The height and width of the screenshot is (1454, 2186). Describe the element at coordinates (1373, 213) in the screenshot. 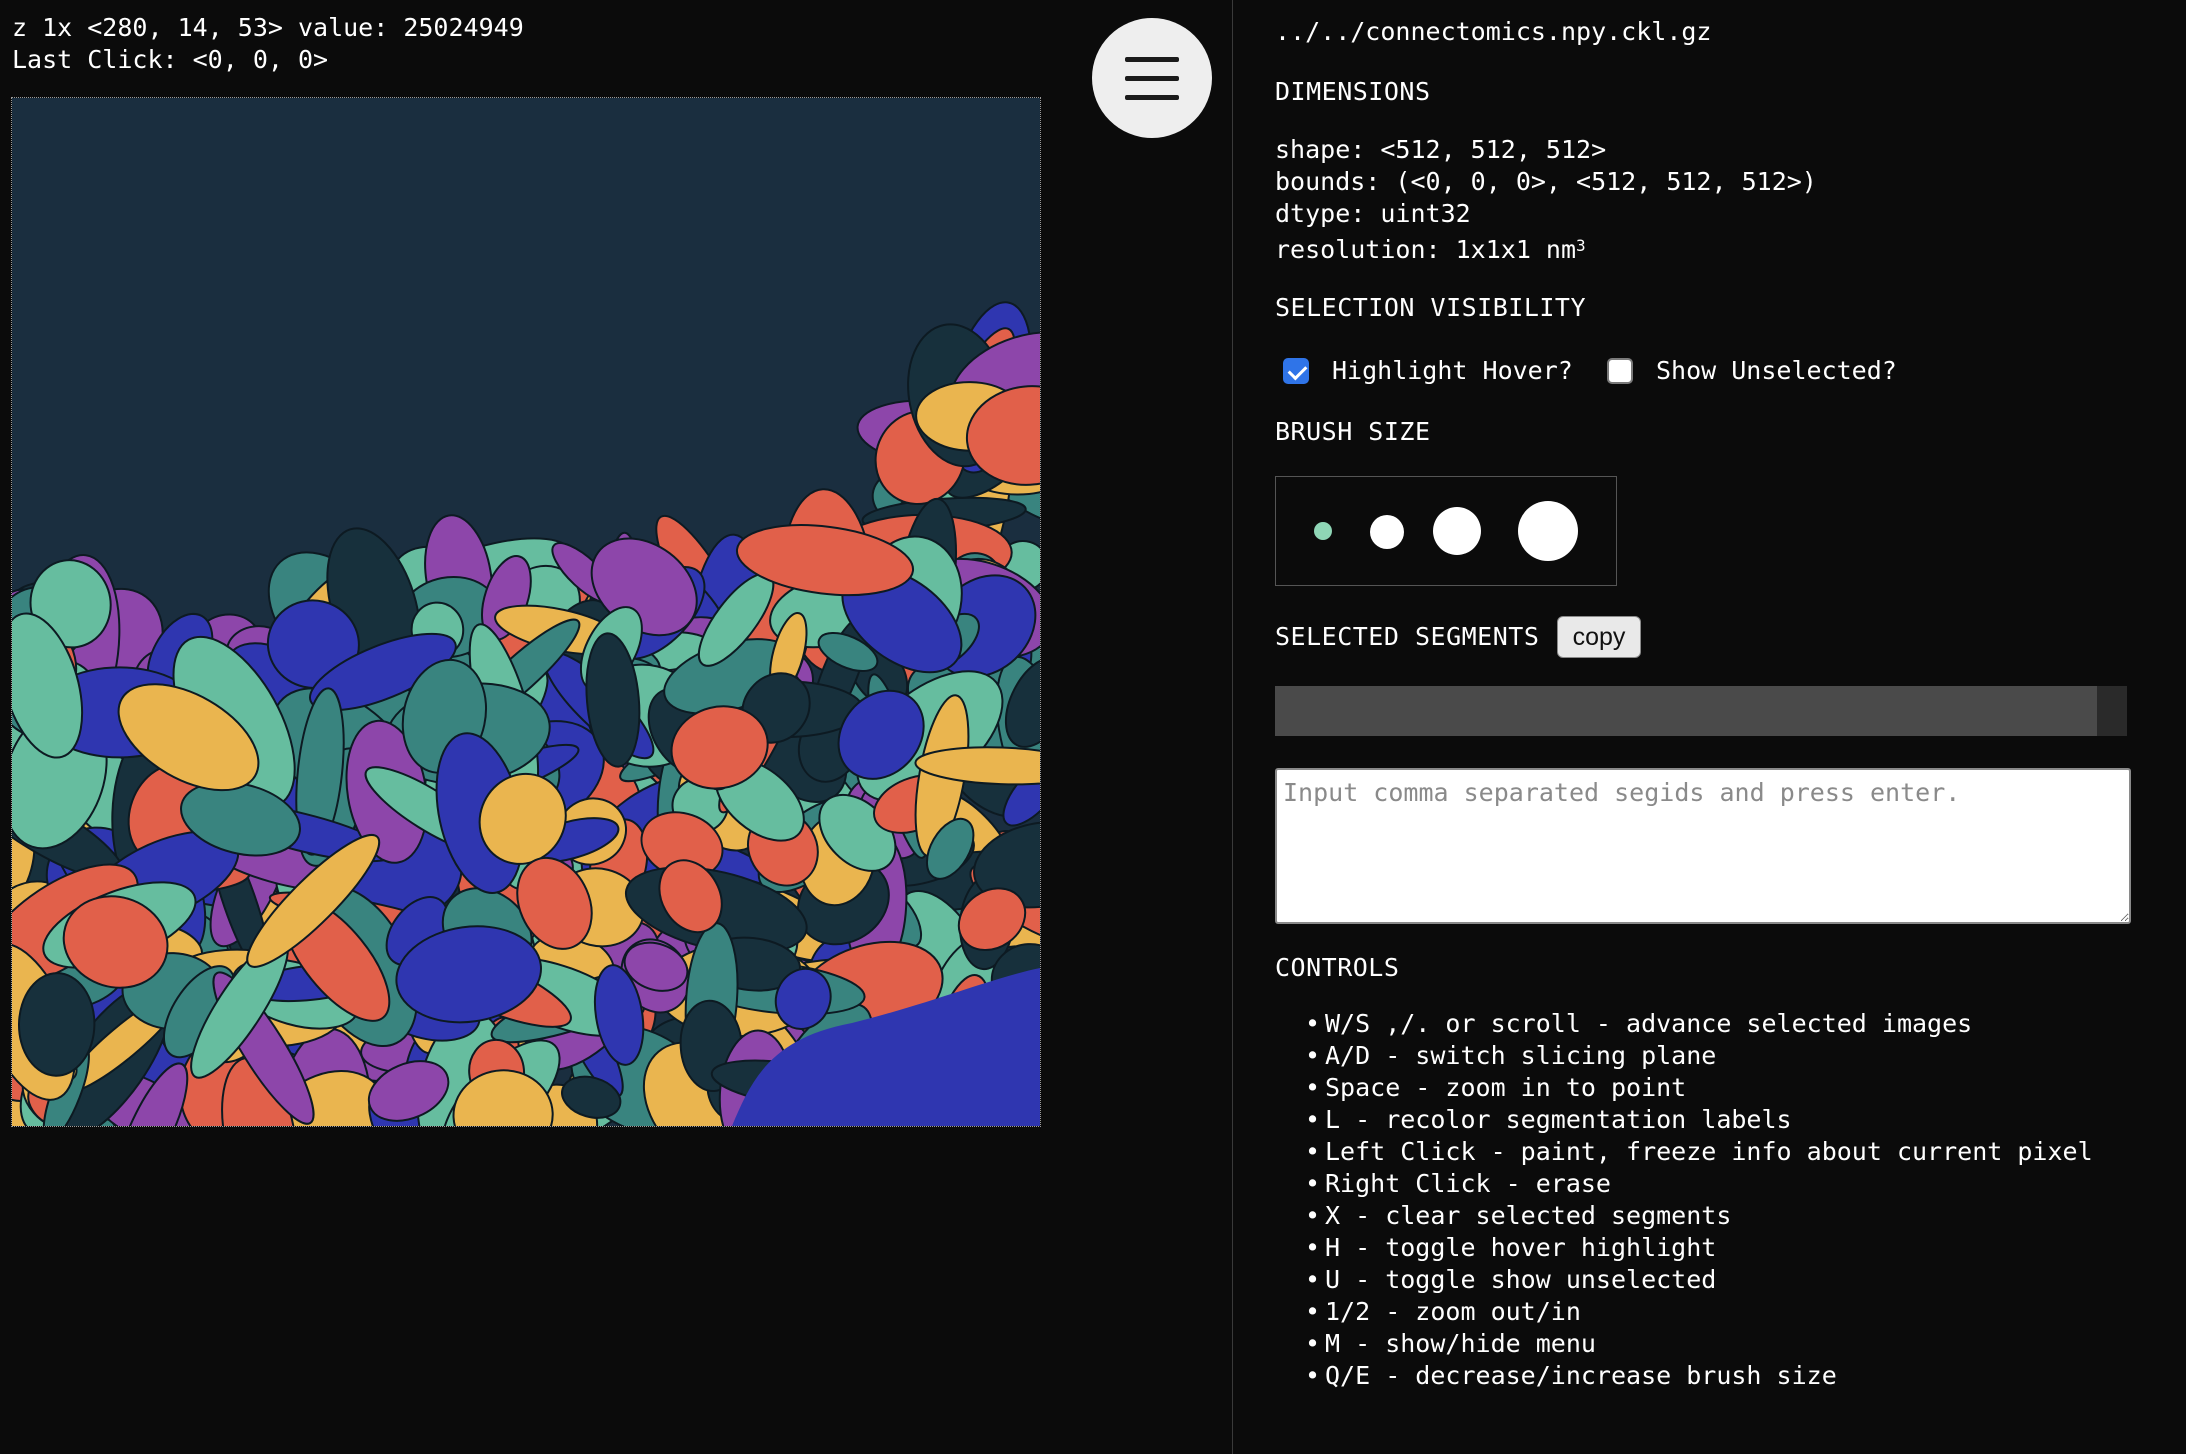

I see `dtype-value: dtype: uint32` at that location.